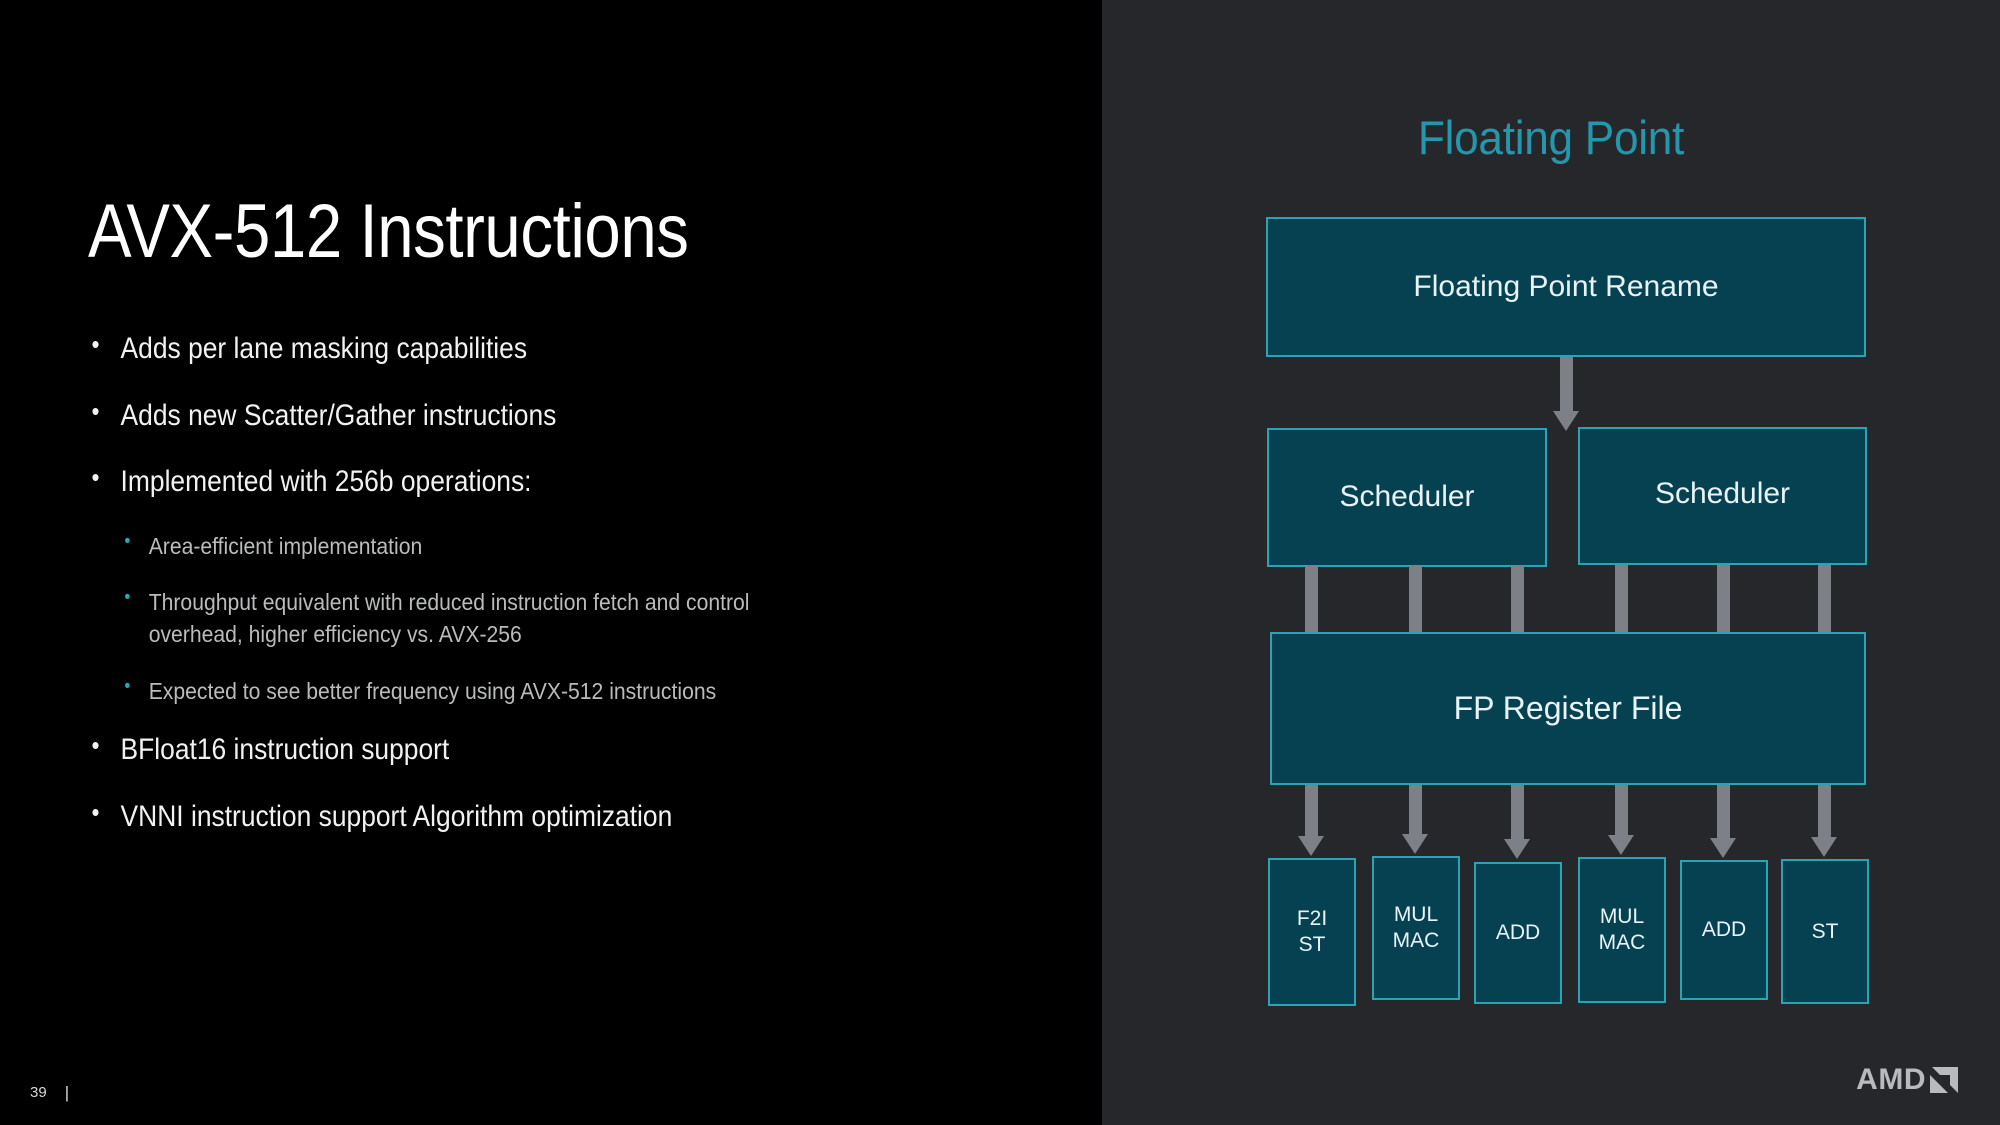  Describe the element at coordinates (476, 545) in the screenshot. I see `sub-bullet-item: Area-efficient implementation` at that location.